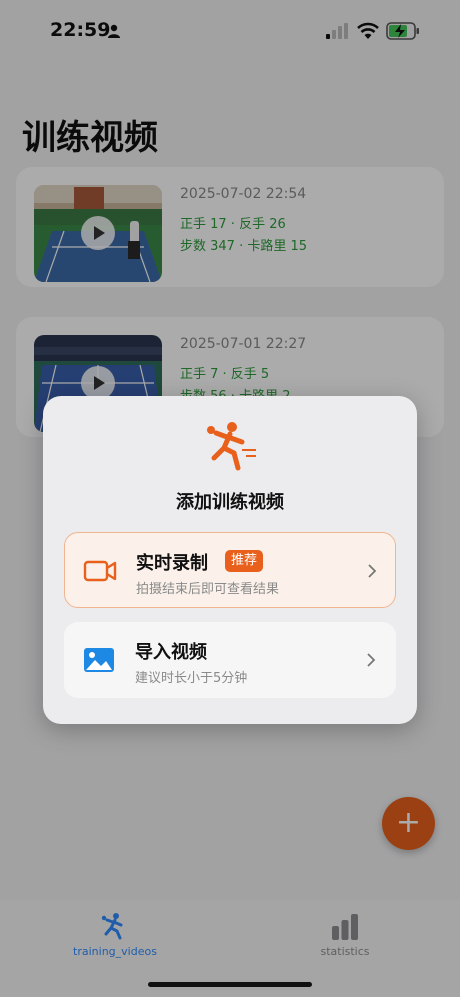 The image size is (460, 997). I want to click on import-video-option: 导入视频 建议时长小于5分钟, so click(230, 660).